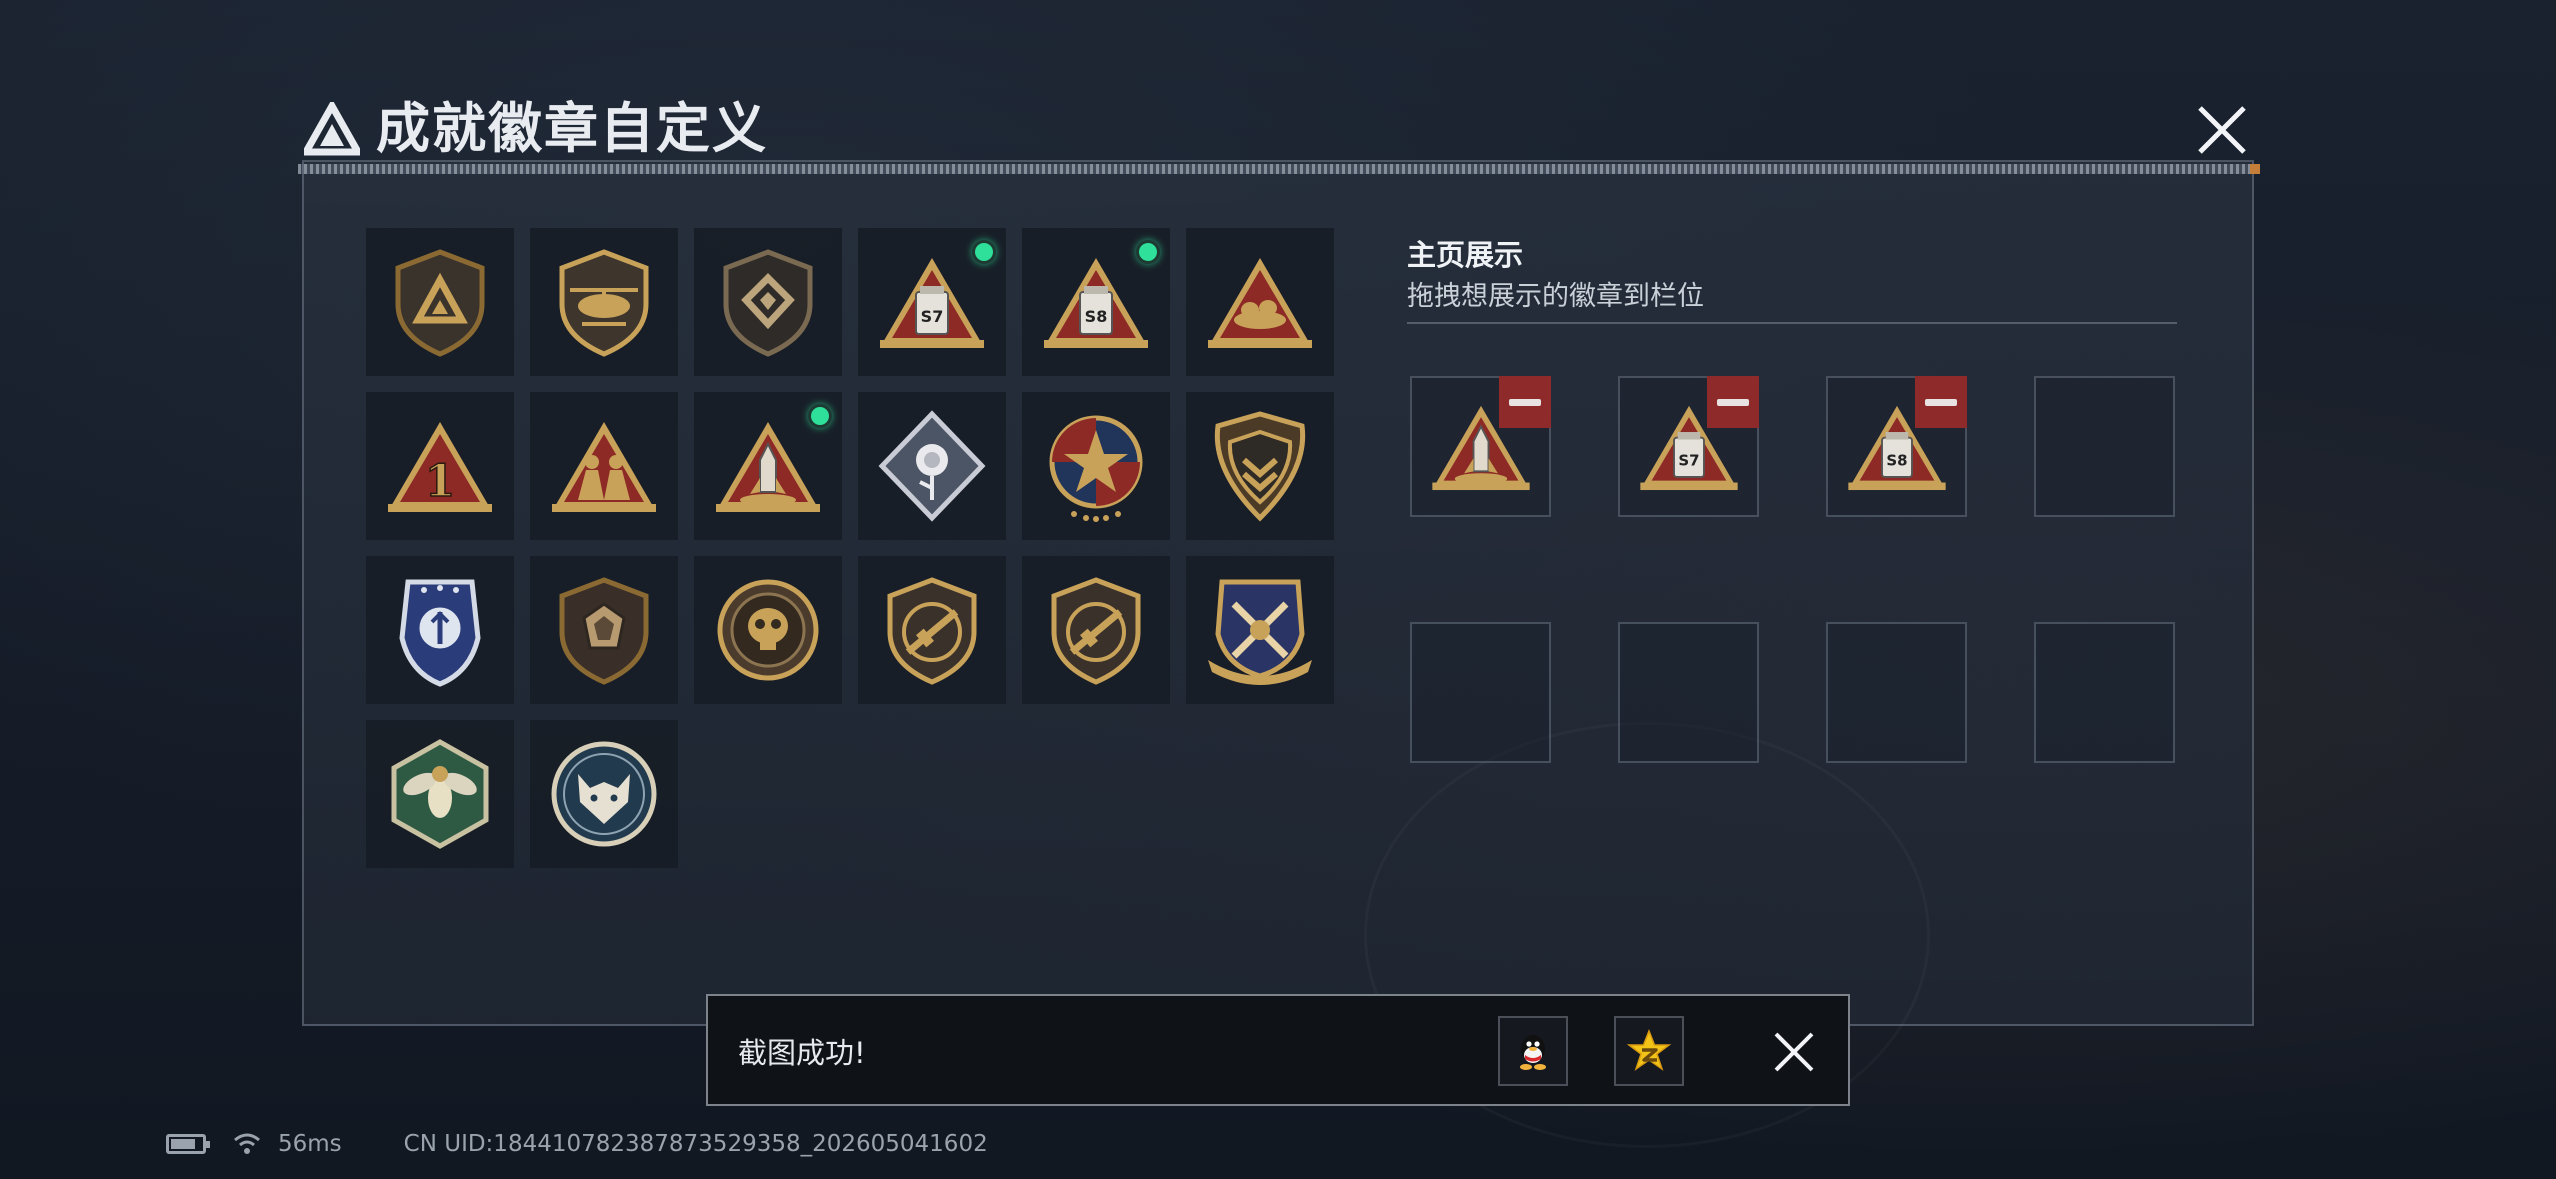  I want to click on qq-icon, so click(1533, 1052).